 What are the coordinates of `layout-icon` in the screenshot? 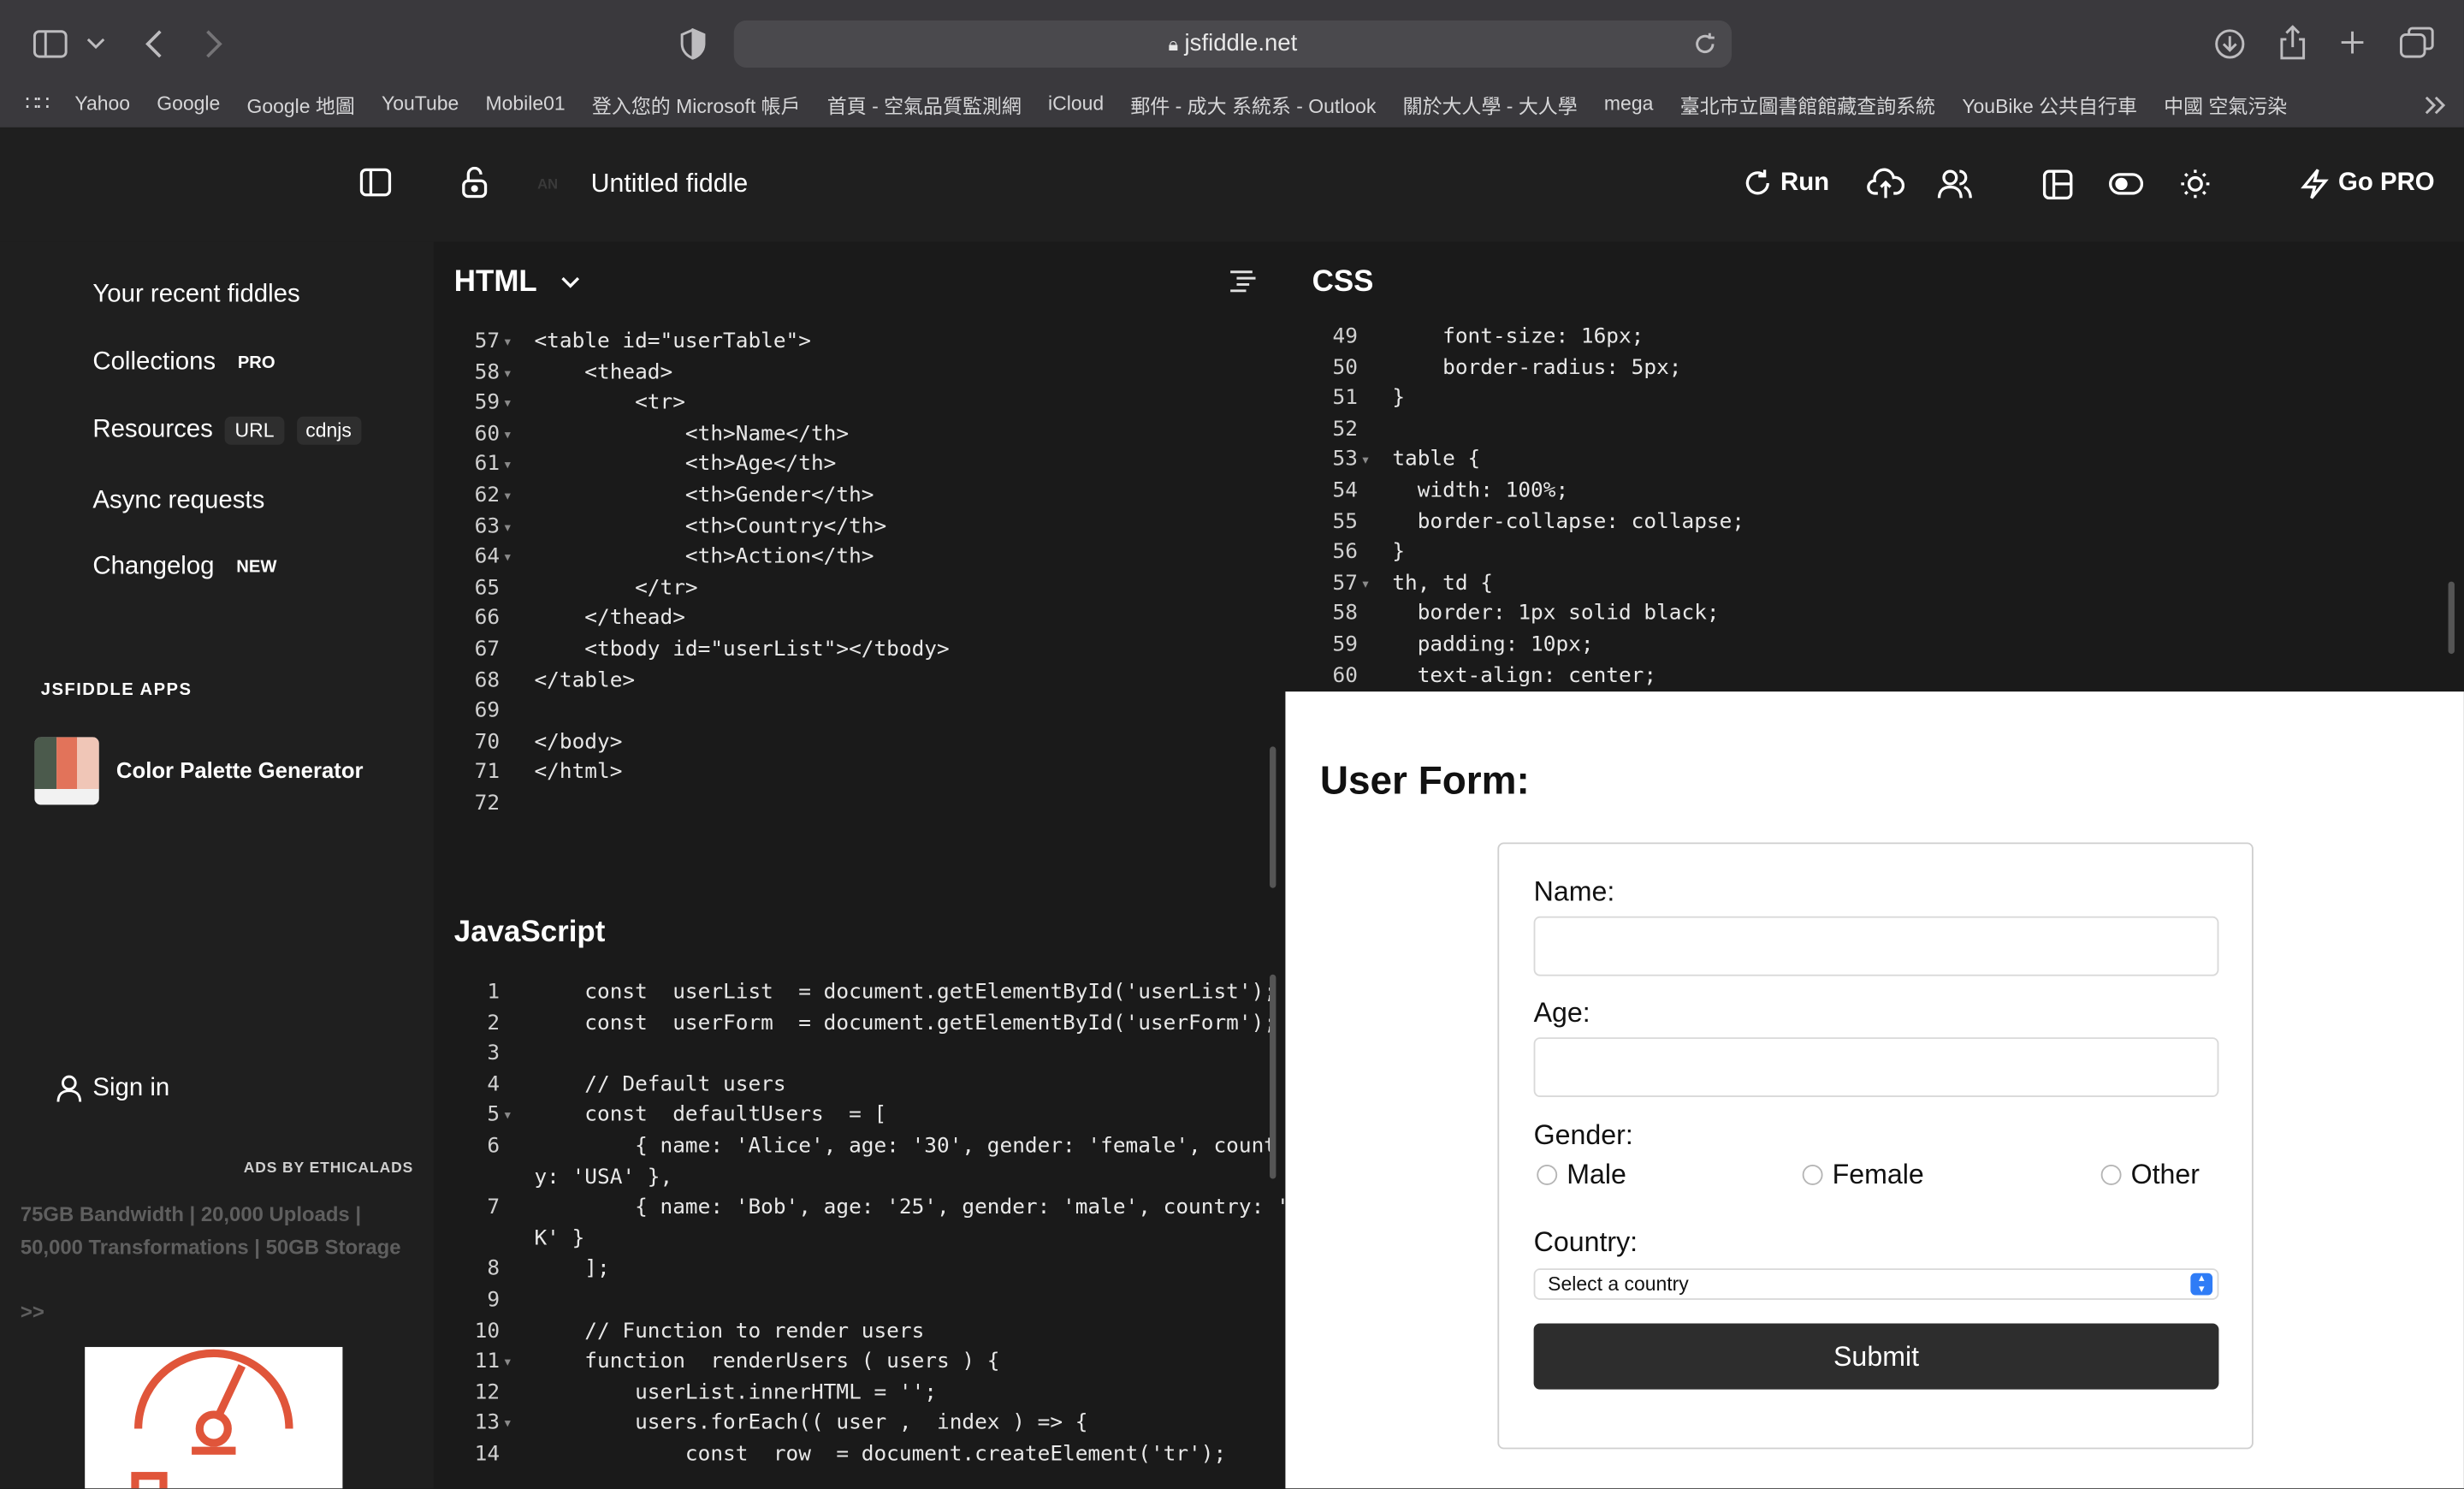 It's located at (2057, 184).